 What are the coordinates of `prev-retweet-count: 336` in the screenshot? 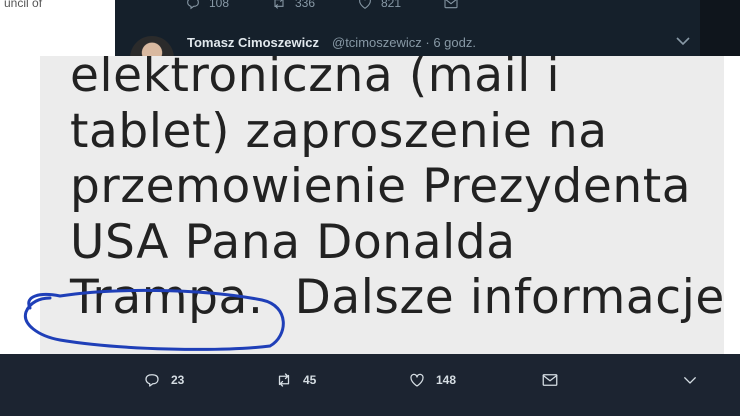 It's located at (305, 5).